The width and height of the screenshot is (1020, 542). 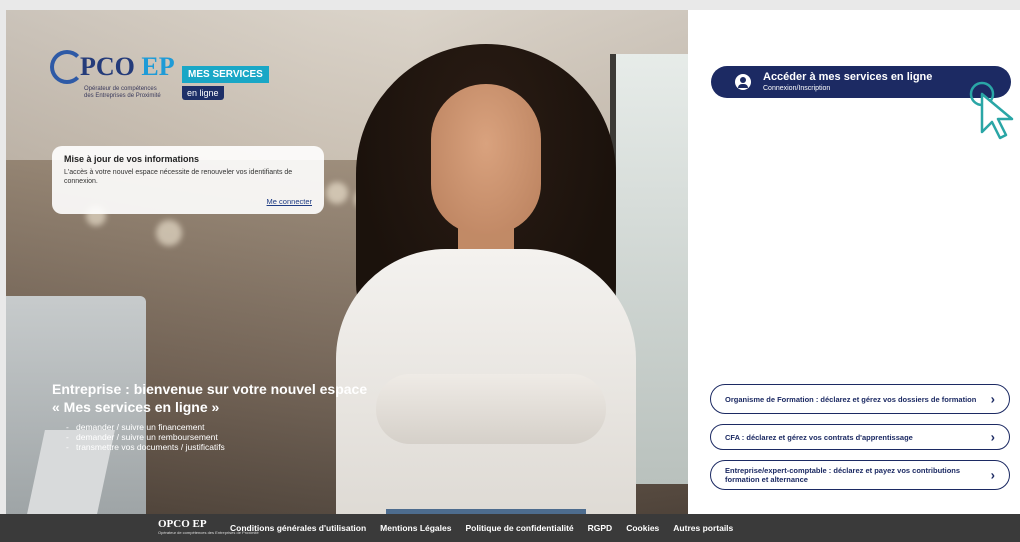 I want to click on footer-logo-text: OPCO EP, so click(x=182, y=524).